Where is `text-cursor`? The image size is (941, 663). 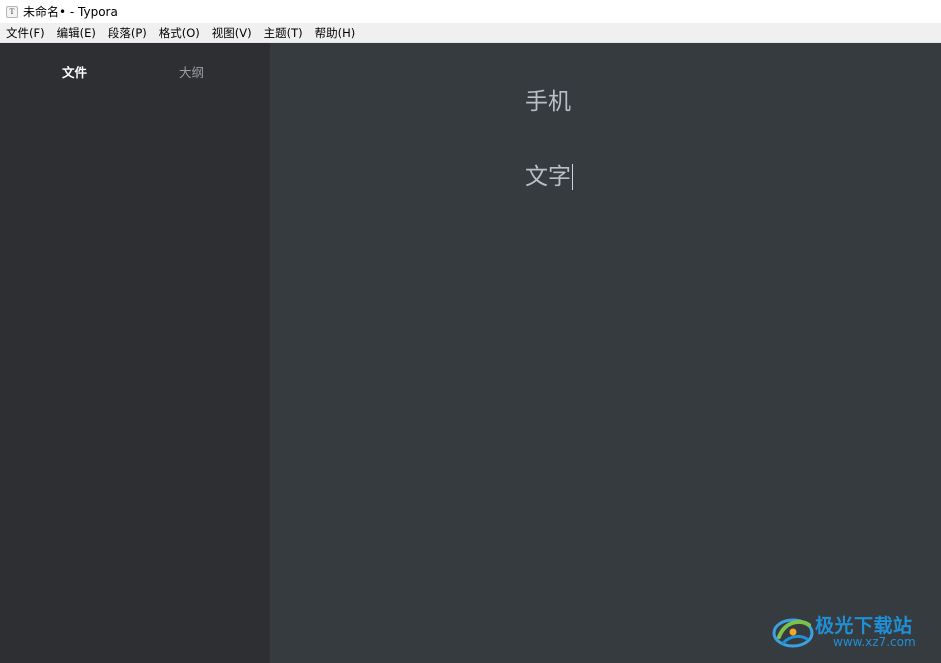 text-cursor is located at coordinates (572, 176).